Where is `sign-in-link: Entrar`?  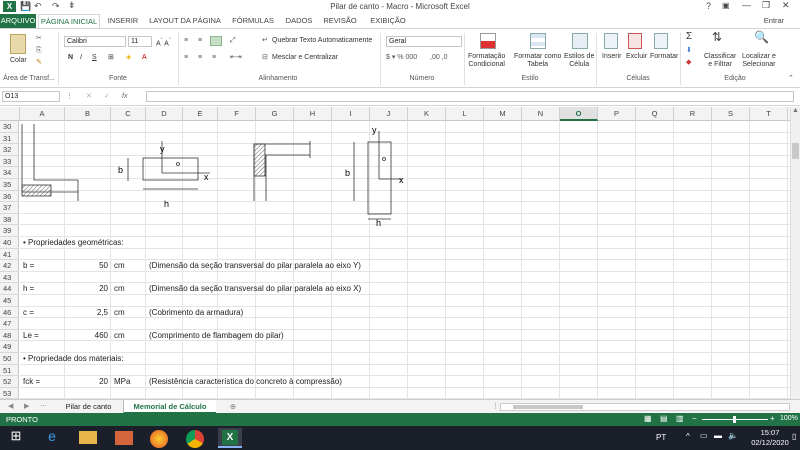 sign-in-link: Entrar is located at coordinates (774, 21).